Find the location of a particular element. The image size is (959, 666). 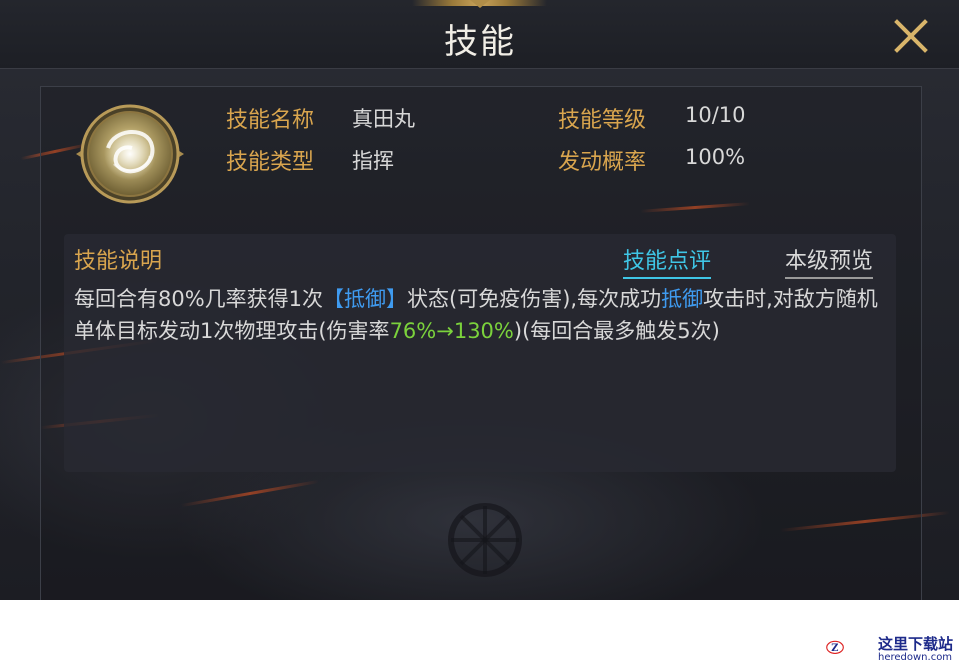

trigger-rate-value: 100% is located at coordinates (715, 157).